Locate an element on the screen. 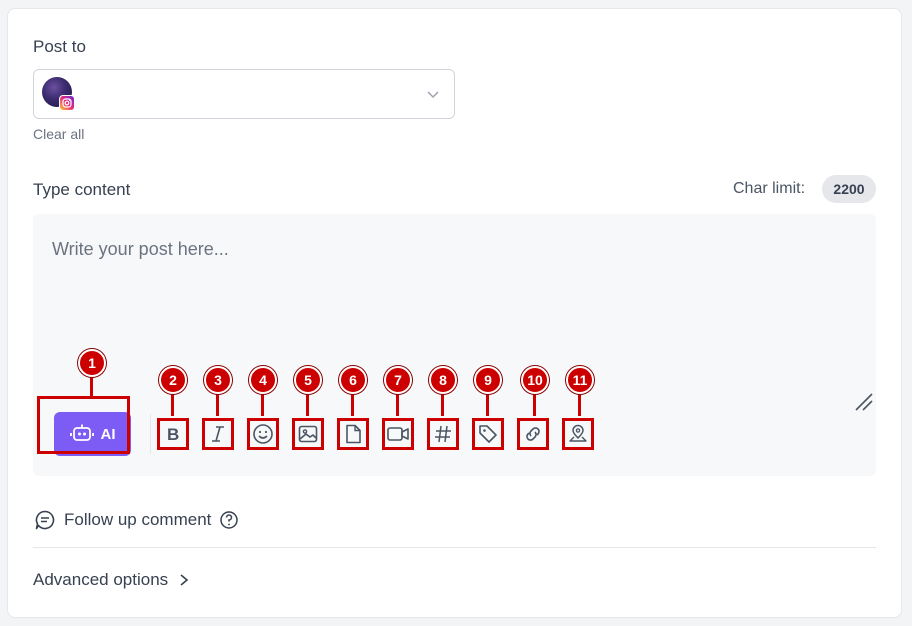 This screenshot has width=912, height=626. video-button is located at coordinates (398, 434).